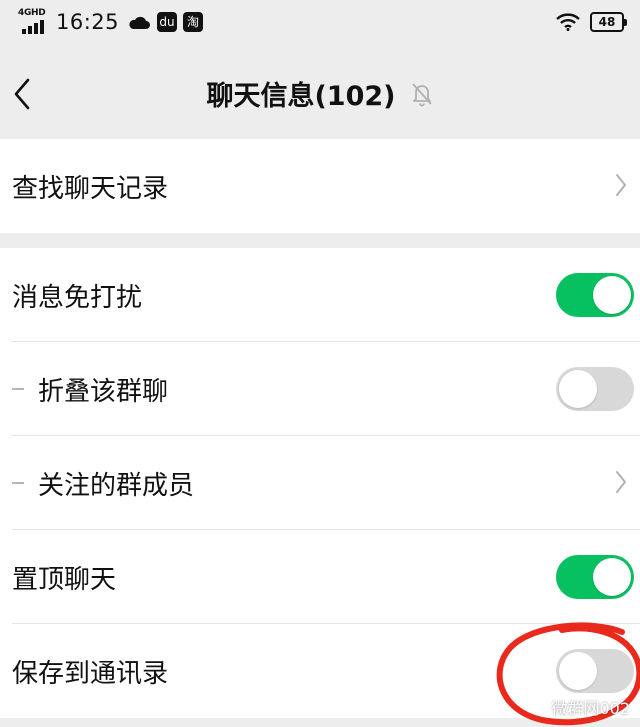 The height and width of the screenshot is (727, 640). I want to click on status-right: 48, so click(591, 22).